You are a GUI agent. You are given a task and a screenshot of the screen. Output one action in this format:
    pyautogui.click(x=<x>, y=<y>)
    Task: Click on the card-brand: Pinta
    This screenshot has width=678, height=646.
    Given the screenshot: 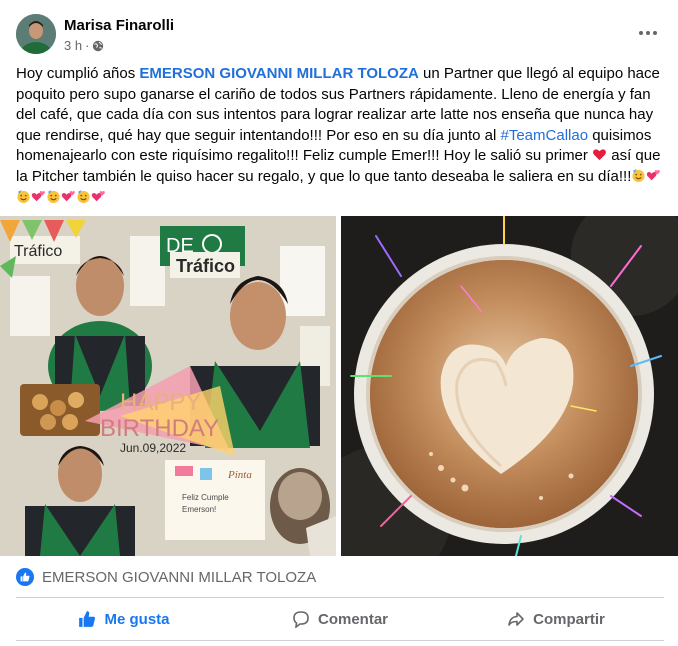 What is the action you would take?
    pyautogui.click(x=239, y=475)
    